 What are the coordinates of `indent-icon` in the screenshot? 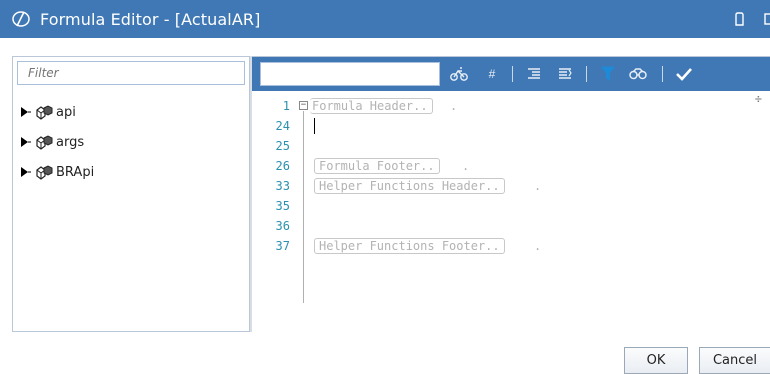 It's located at (534, 74).